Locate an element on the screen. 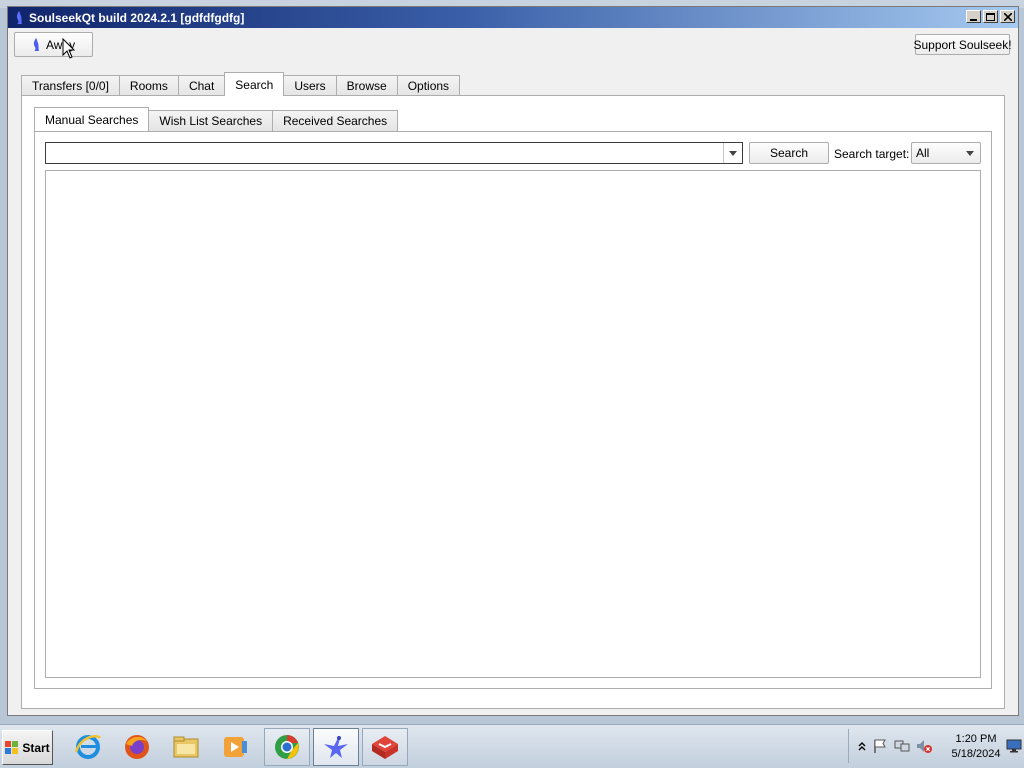 Image resolution: width=1024 pixels, height=768 pixels. taskbar: Start 1:20 PM 5/18/2024 is located at coordinates (512, 746).